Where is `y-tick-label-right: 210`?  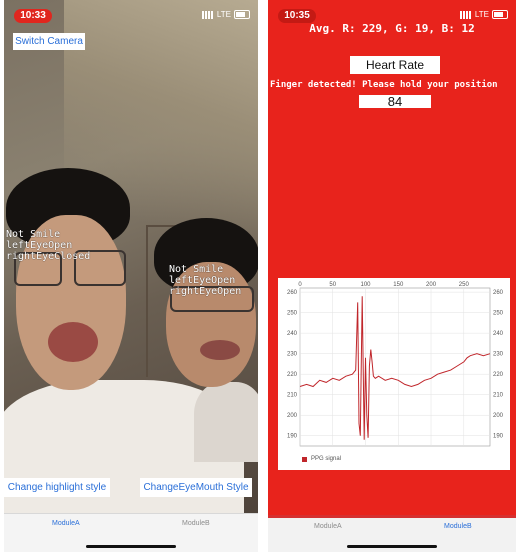
y-tick-label-right: 210 is located at coordinates (498, 396).